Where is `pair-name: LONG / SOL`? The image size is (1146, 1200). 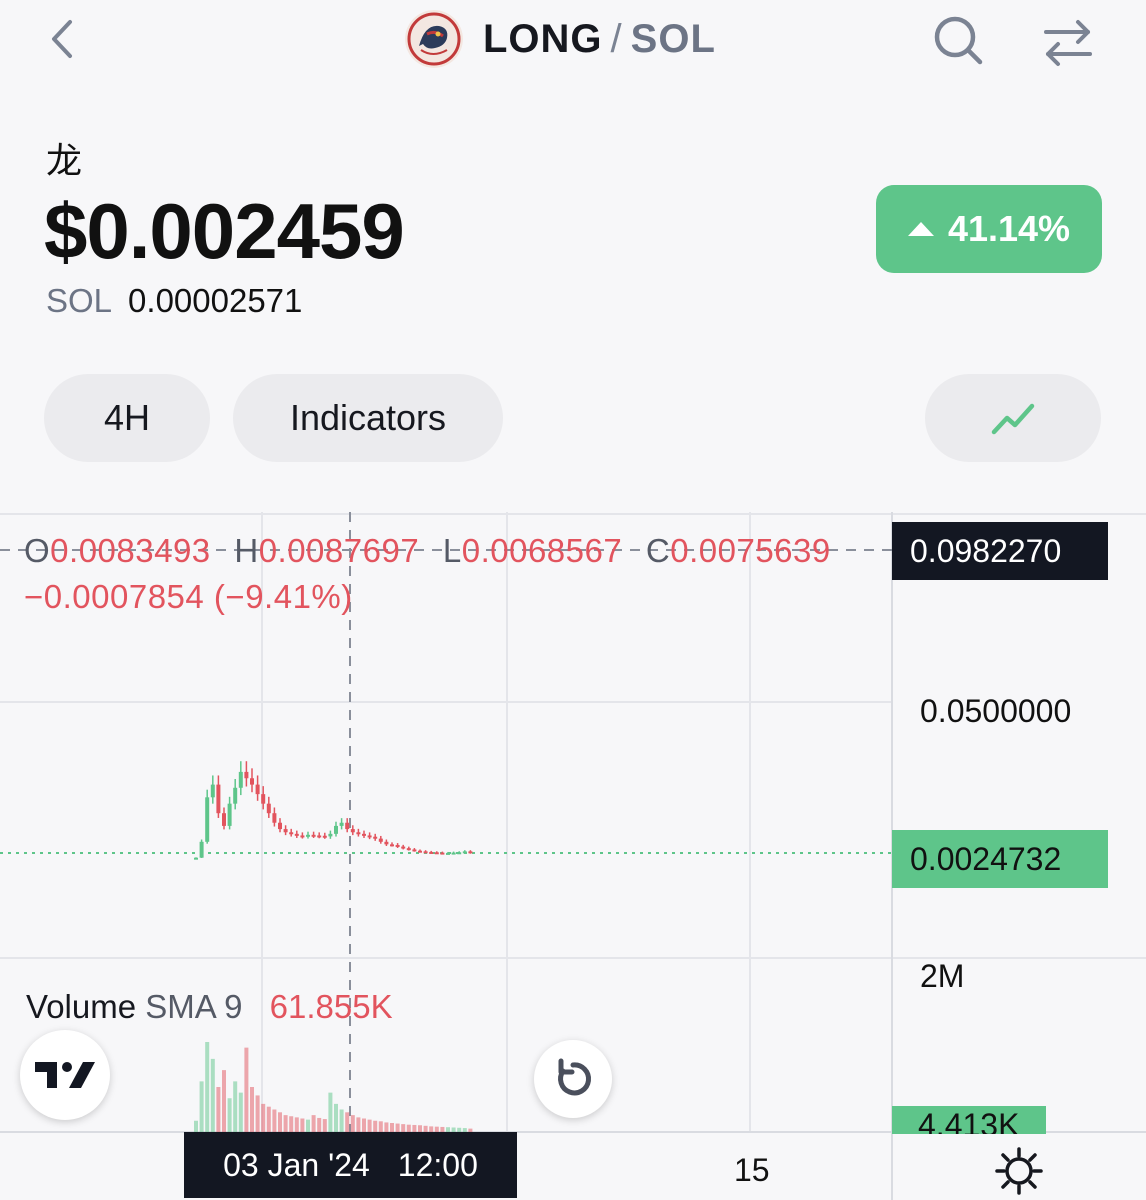 pair-name: LONG / SOL is located at coordinates (599, 39).